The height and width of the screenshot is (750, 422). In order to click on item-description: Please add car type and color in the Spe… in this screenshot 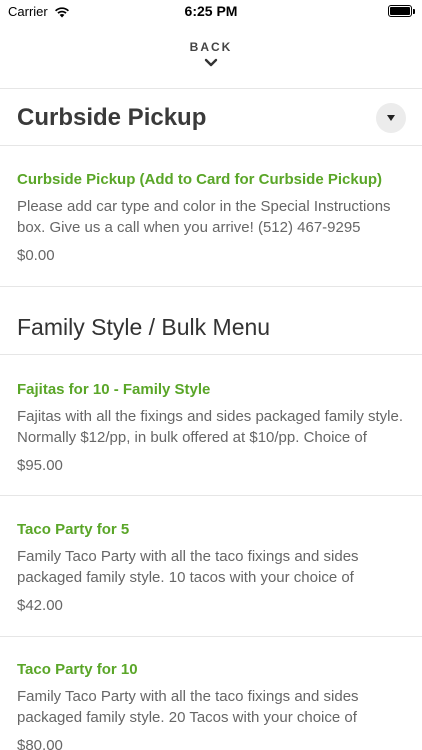, I will do `click(204, 217)`.